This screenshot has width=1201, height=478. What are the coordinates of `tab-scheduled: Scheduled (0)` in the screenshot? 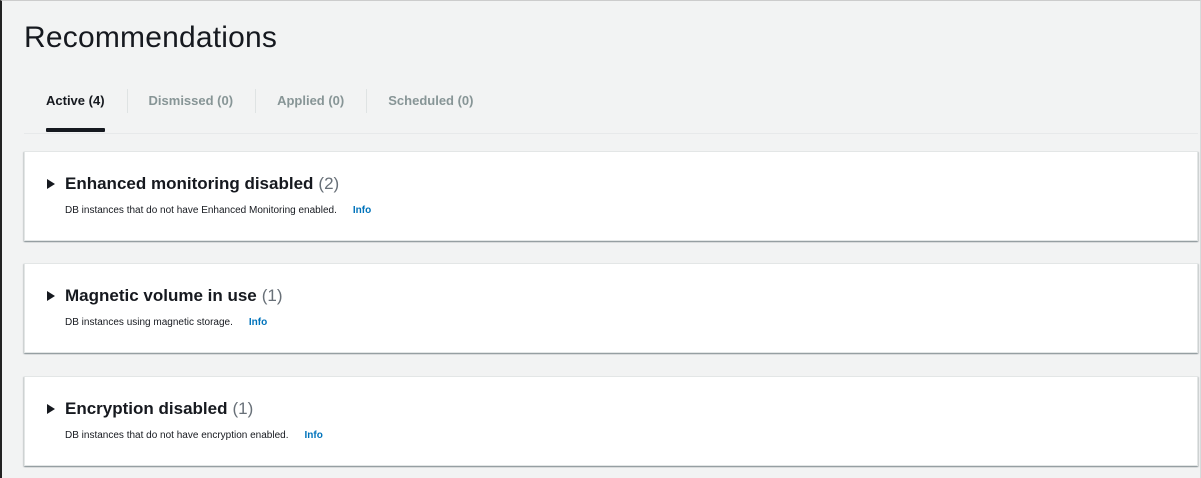 It's located at (430, 108).